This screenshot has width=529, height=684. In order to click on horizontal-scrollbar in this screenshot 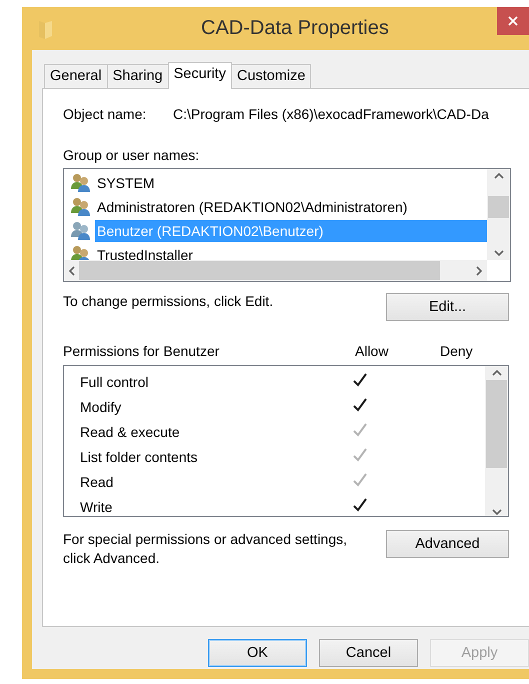, I will do `click(275, 270)`.